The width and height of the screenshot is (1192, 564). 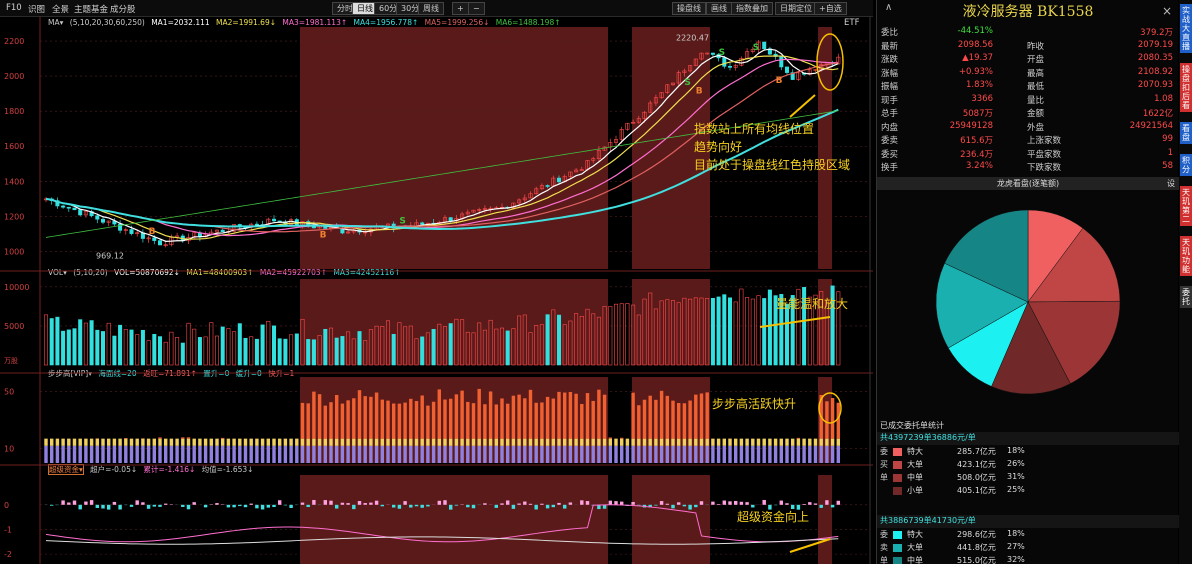 I want to click on zoom-in-button: +, so click(x=460, y=8).